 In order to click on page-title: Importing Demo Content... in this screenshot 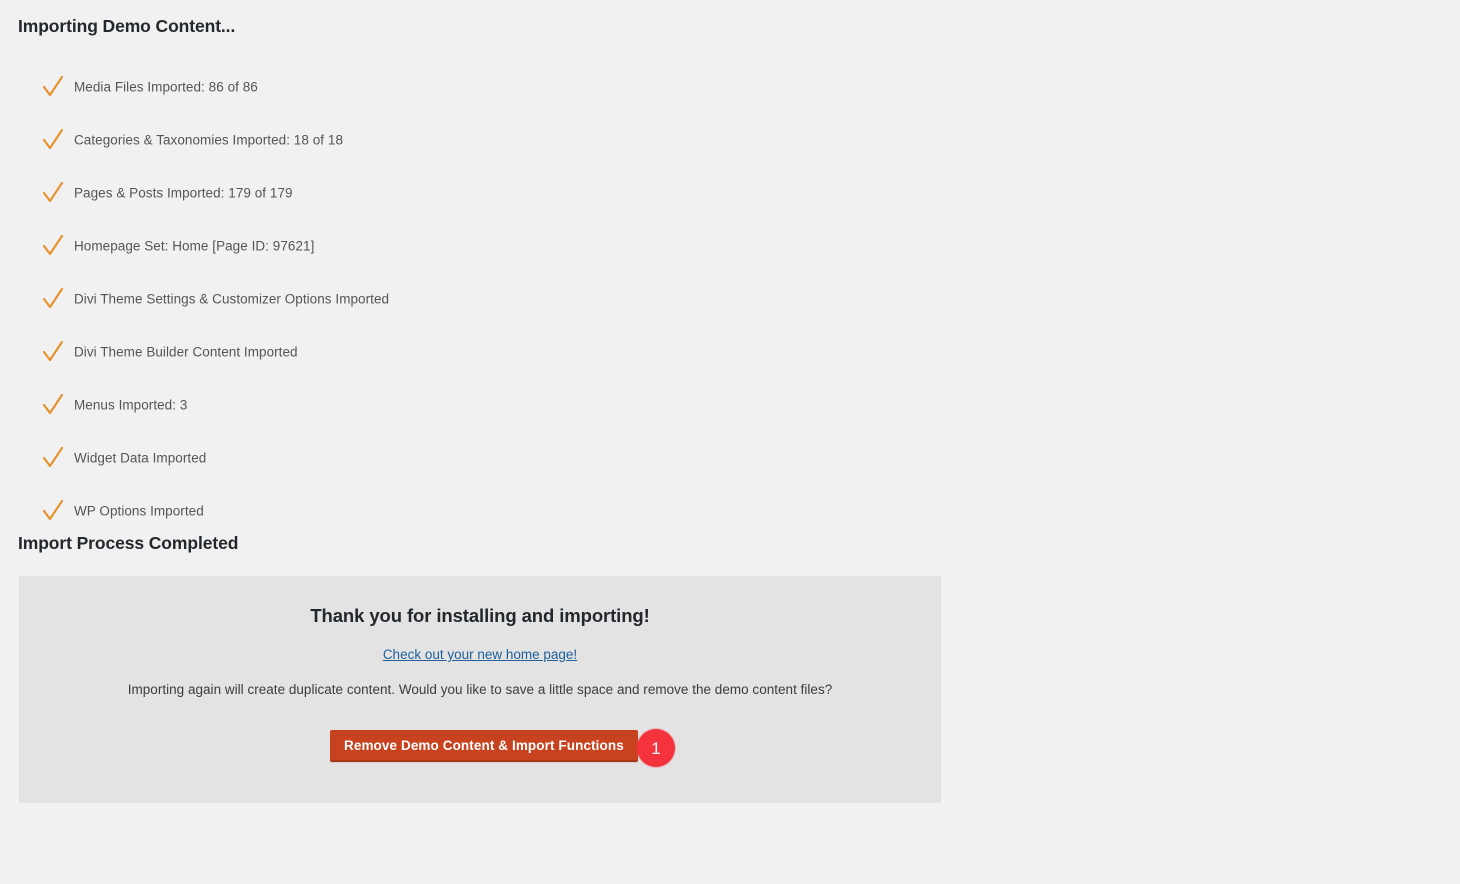, I will do `click(127, 26)`.